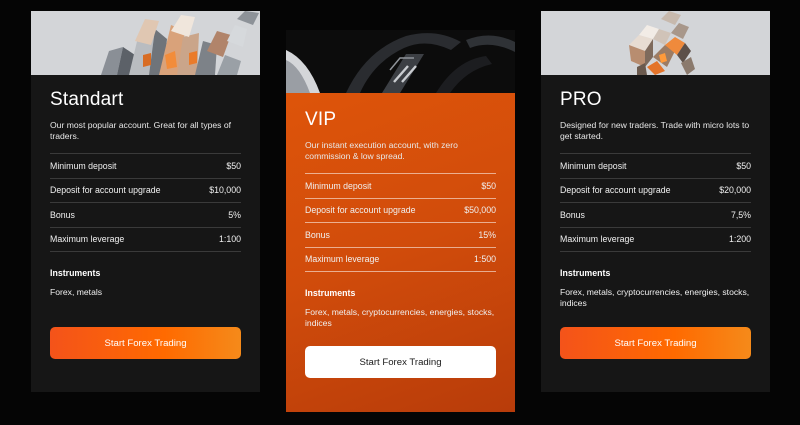 The image size is (800, 425). Describe the element at coordinates (655, 240) in the screenshot. I see `detail-row-maximum-leverage: Maximum leverage 1:200` at that location.